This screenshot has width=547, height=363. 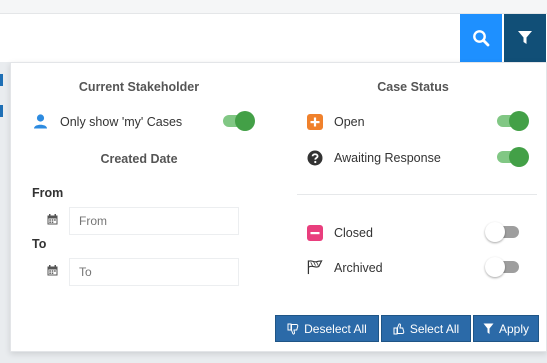 I want to click on created-date-heading: Created Date, so click(x=139, y=159).